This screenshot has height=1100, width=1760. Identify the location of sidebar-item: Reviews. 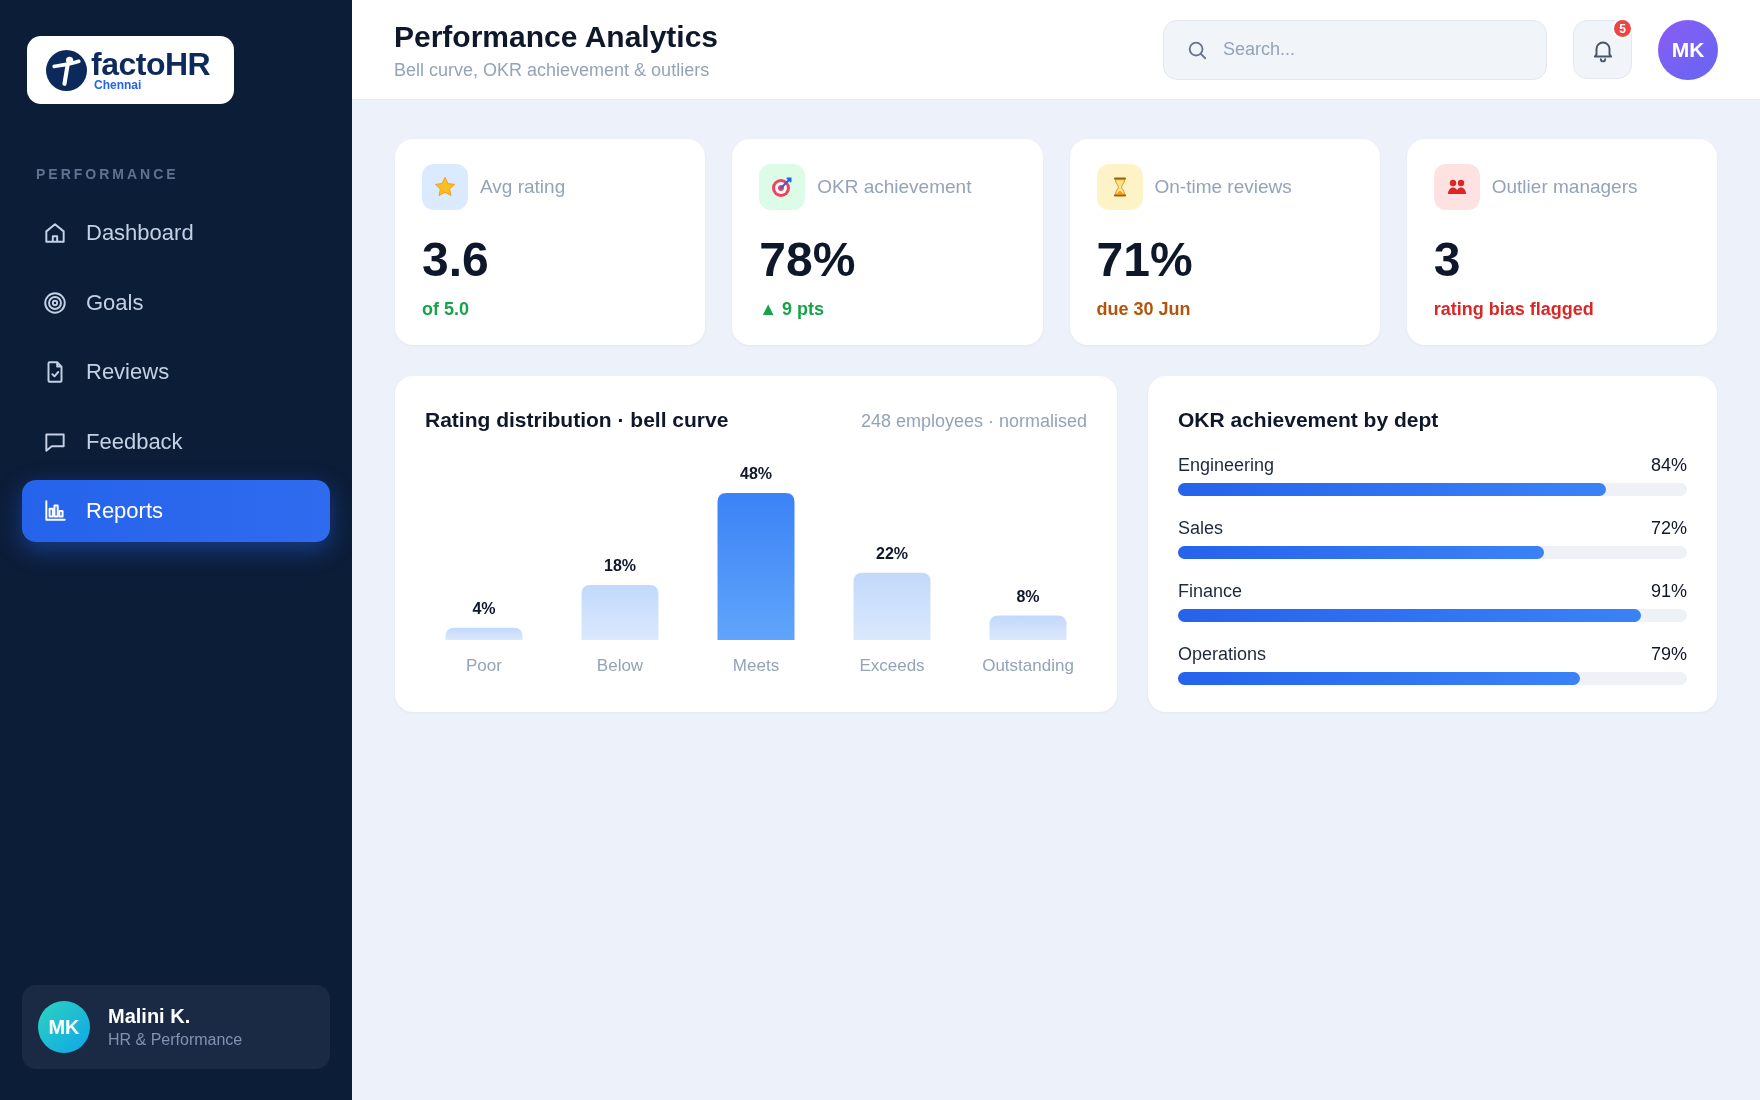
(176, 372).